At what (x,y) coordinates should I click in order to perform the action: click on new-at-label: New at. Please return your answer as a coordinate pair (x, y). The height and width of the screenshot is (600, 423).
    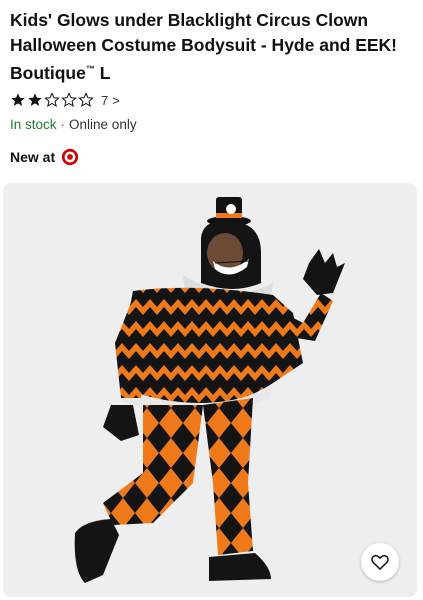
    Looking at the image, I should click on (33, 157).